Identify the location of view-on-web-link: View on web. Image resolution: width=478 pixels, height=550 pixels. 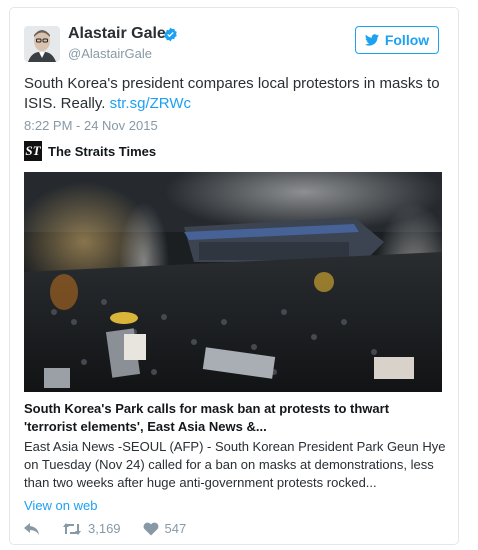
(60, 505).